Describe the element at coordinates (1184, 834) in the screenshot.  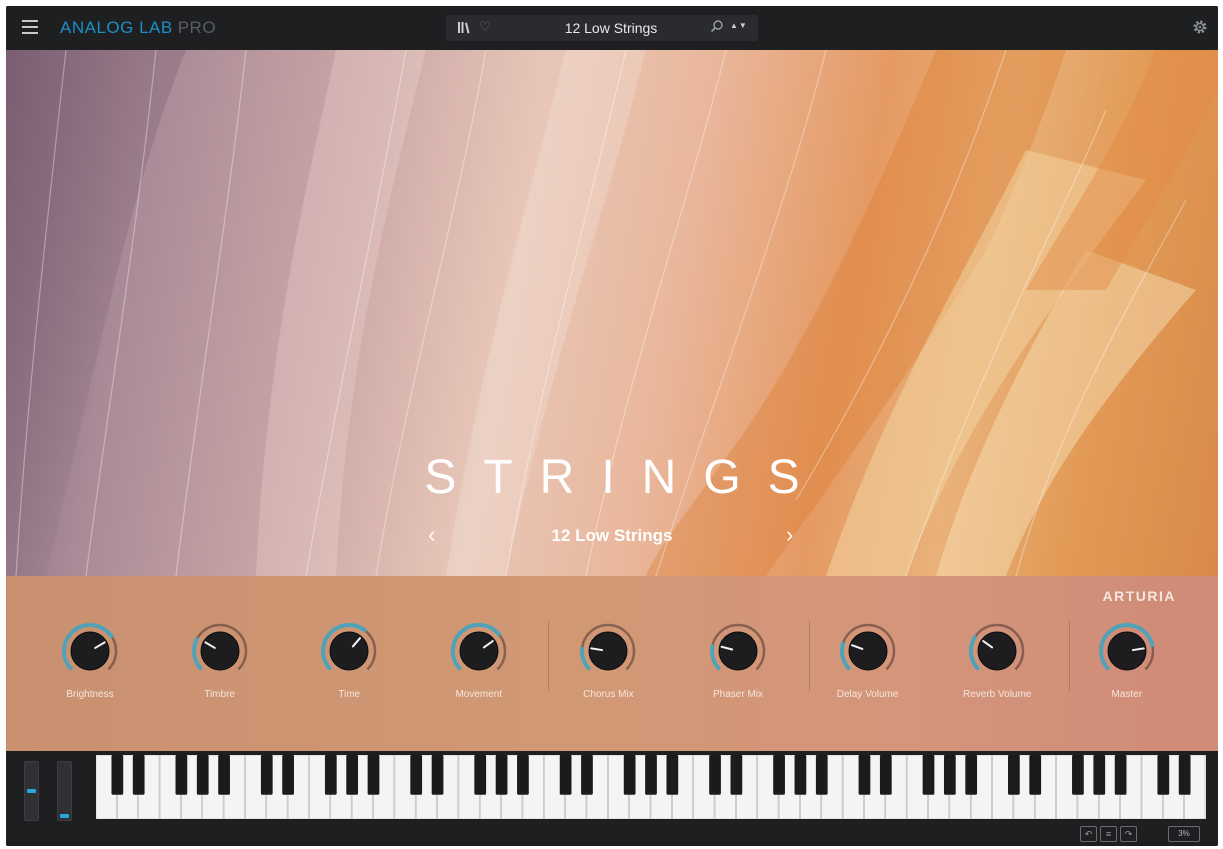
I see `zoom-level: 3%` at that location.